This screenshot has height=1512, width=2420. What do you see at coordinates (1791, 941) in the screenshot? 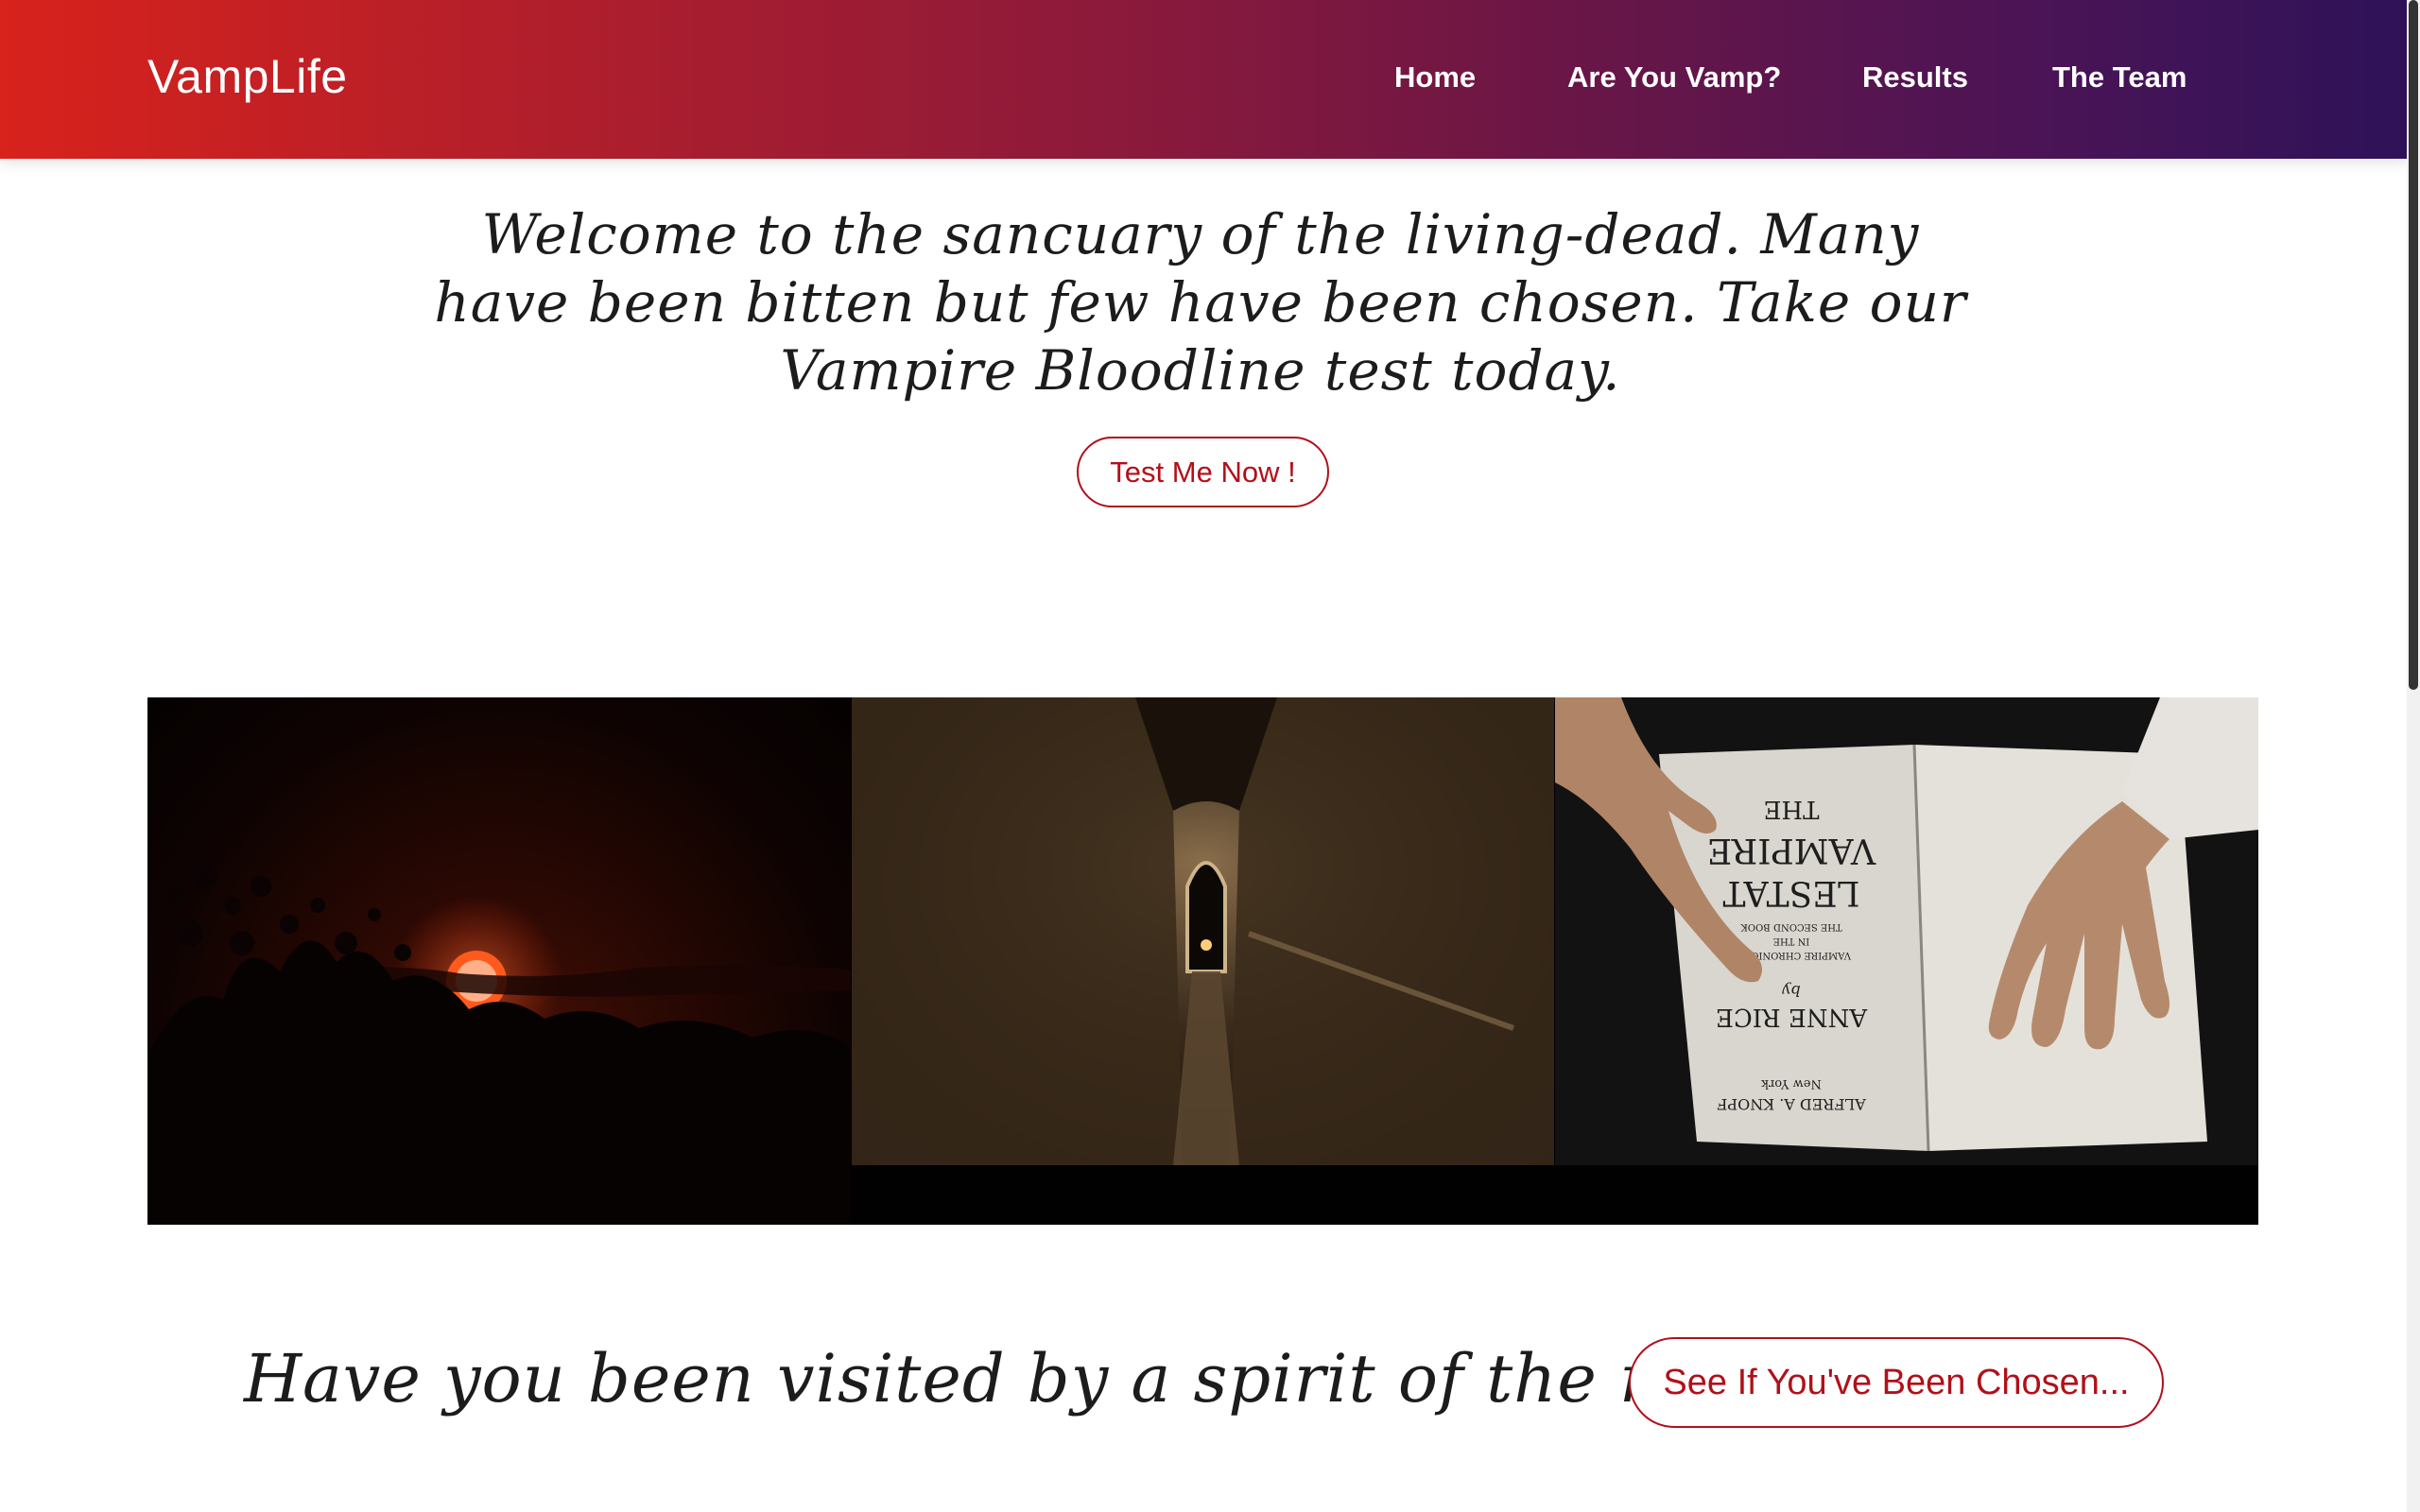
I see `book-subtitle-2: IN THE` at bounding box center [1791, 941].